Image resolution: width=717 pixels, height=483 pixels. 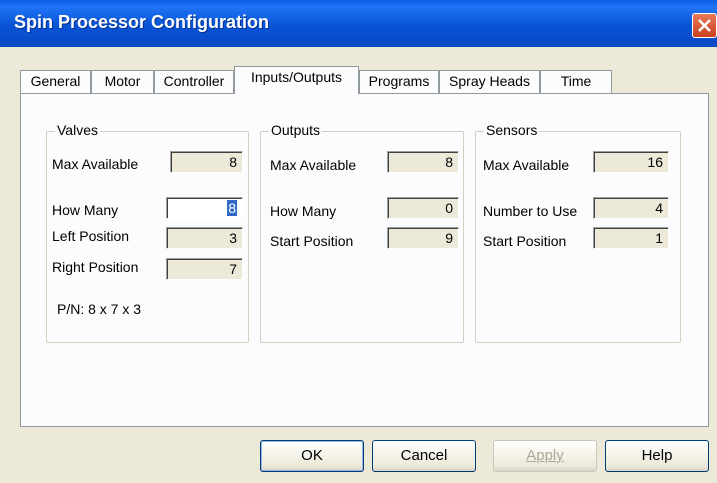 What do you see at coordinates (526, 165) in the screenshot?
I see `sensors-max-available-label: Max Available` at bounding box center [526, 165].